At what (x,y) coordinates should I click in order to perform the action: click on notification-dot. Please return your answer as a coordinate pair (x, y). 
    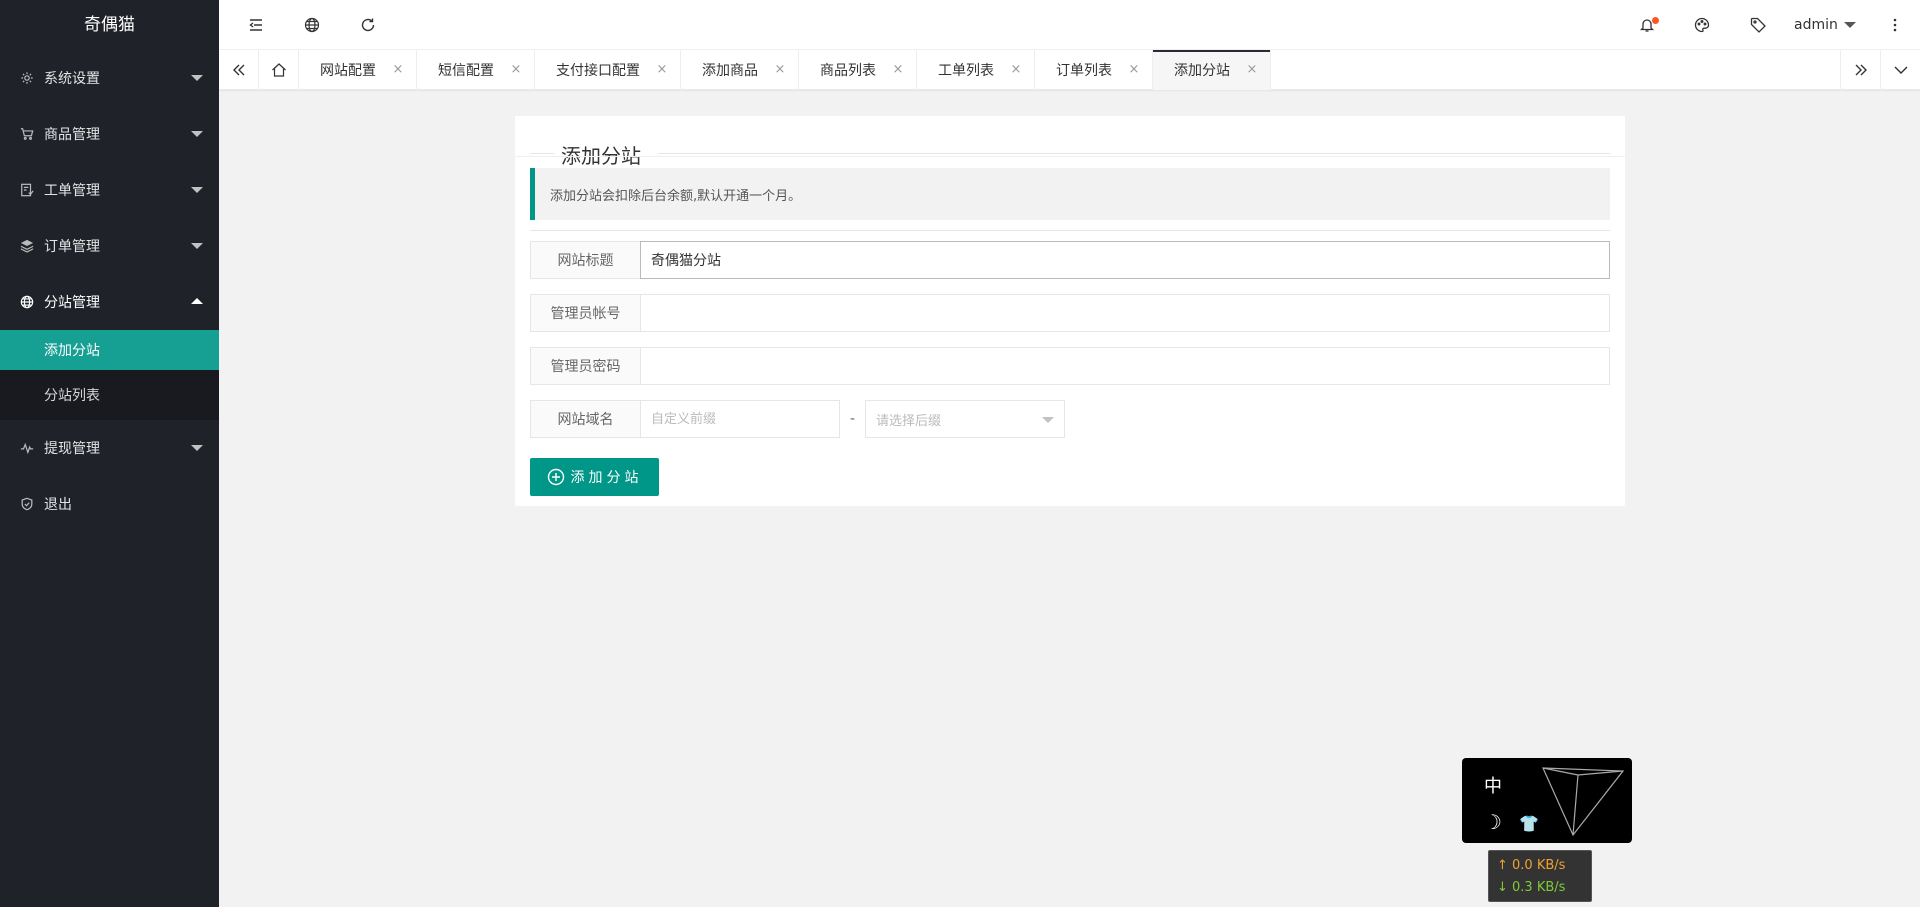
    Looking at the image, I should click on (1655, 20).